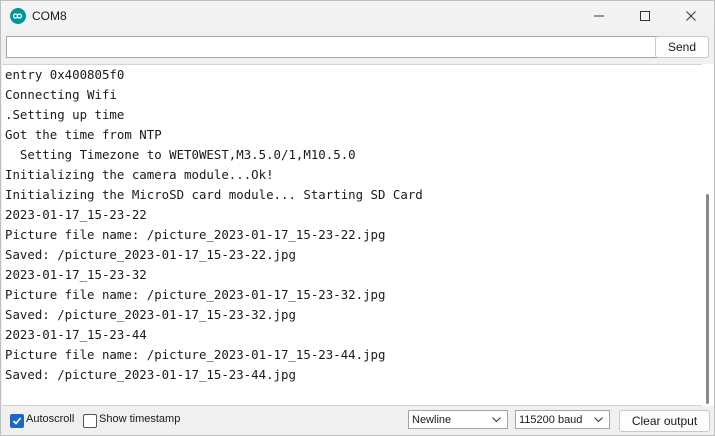 The image size is (715, 436). I want to click on serial-input, so click(332, 47).